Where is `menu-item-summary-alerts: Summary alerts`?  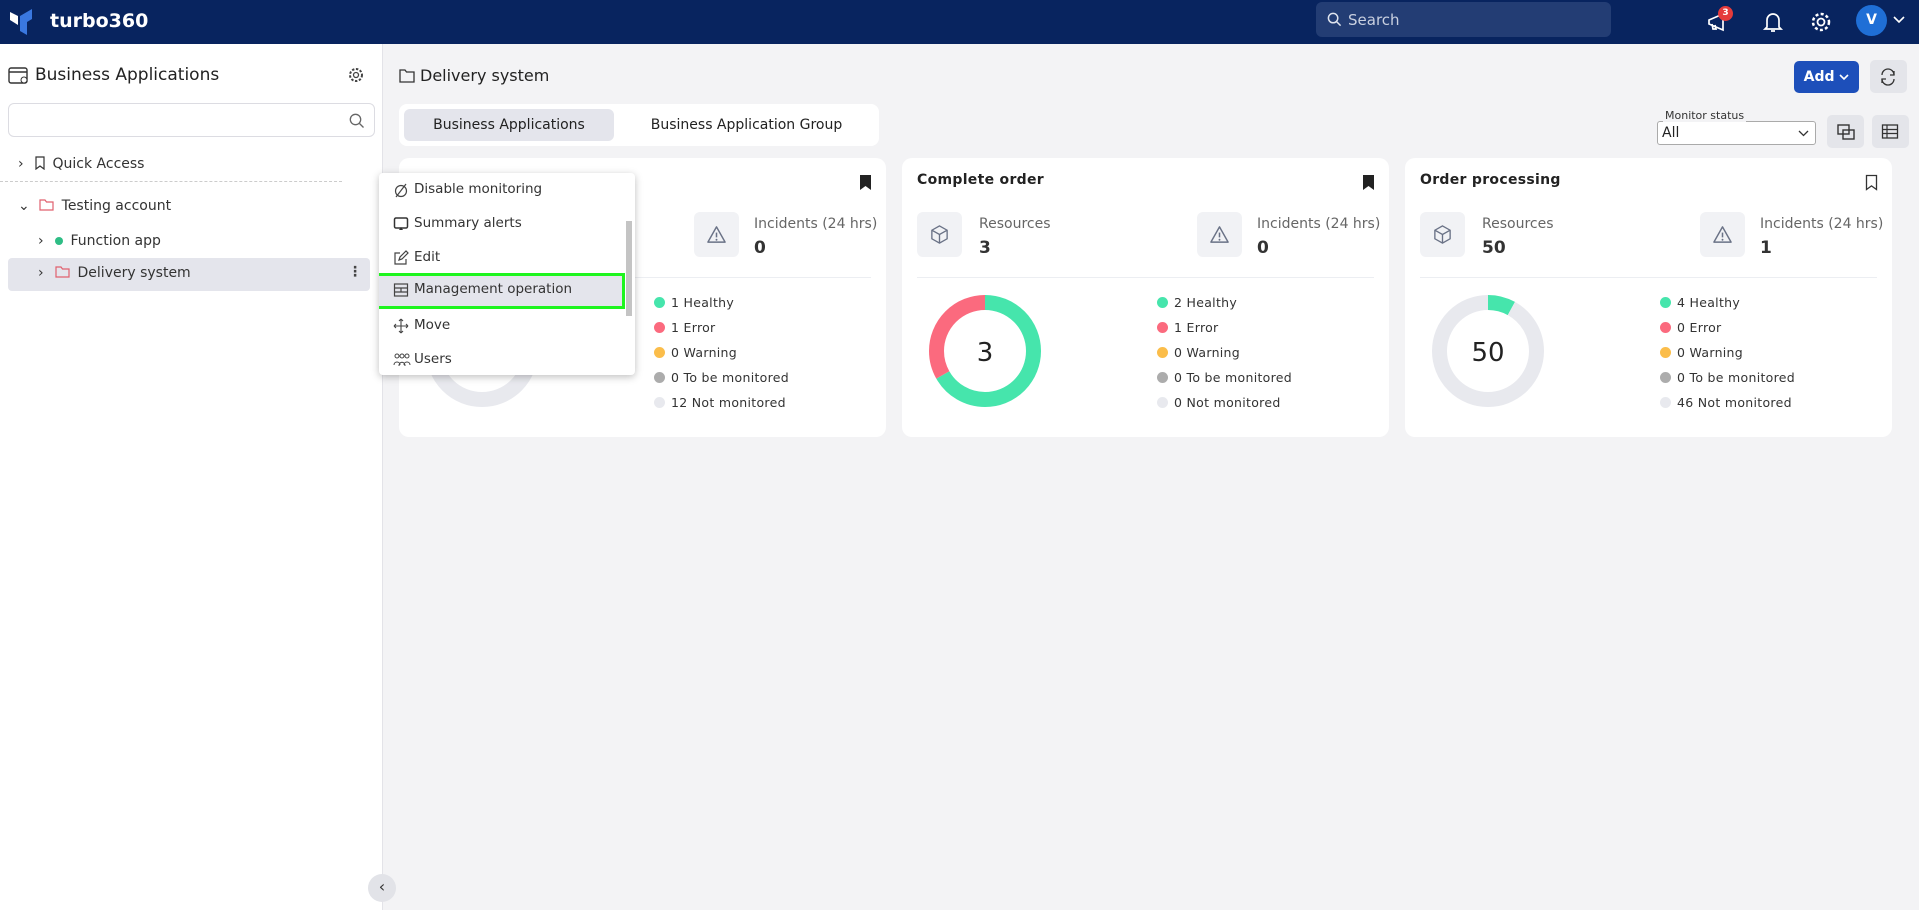
menu-item-summary-alerts: Summary alerts is located at coordinates (499, 224).